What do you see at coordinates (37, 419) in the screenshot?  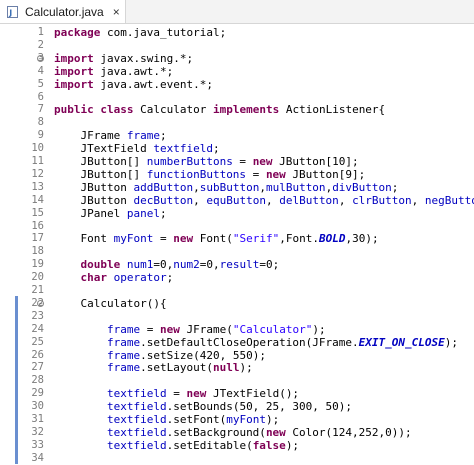 I see `line-number: 31` at bounding box center [37, 419].